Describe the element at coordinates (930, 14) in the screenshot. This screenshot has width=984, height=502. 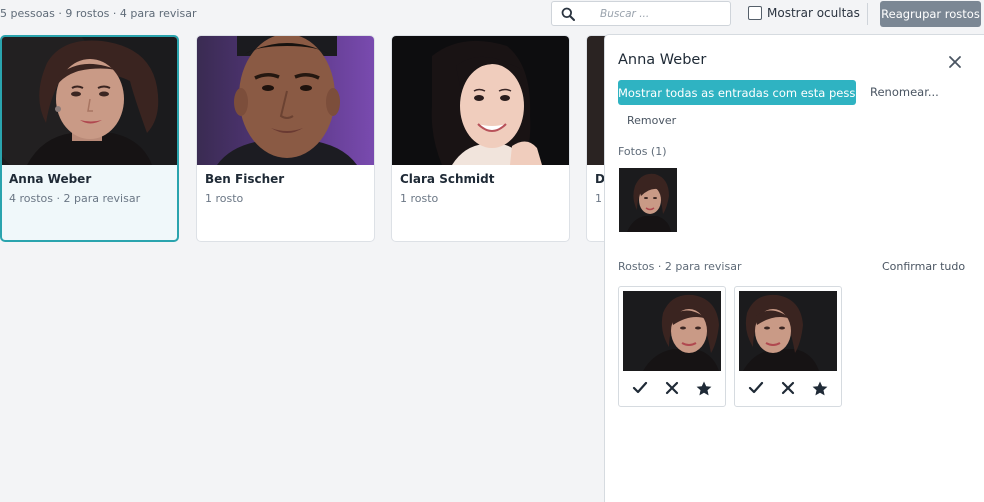
I see `regroup-faces-button: Reagrupar rostos` at that location.